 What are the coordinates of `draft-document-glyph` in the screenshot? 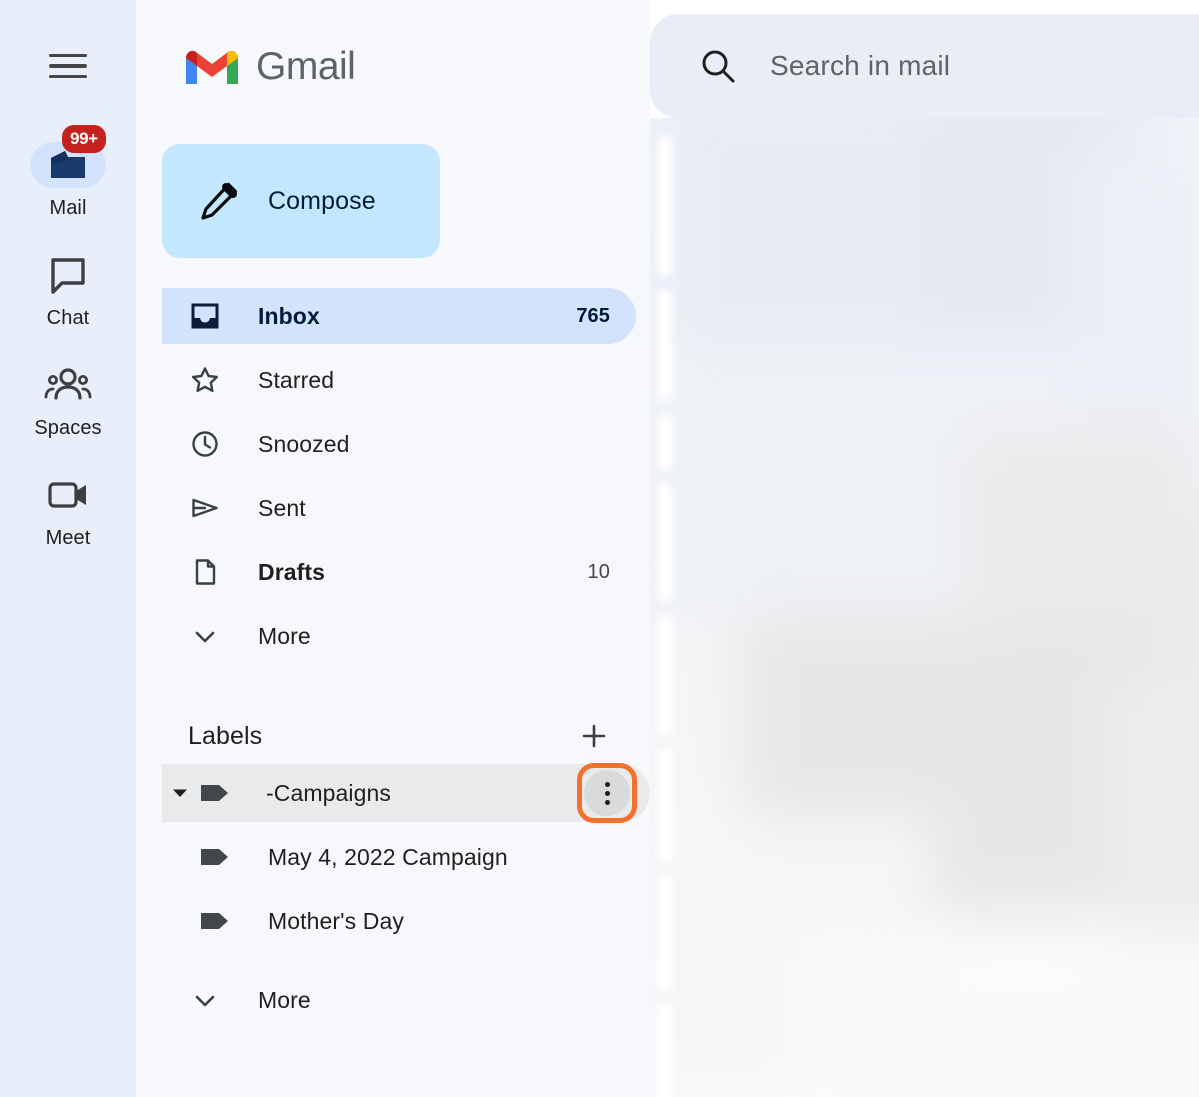 It's located at (205, 572).